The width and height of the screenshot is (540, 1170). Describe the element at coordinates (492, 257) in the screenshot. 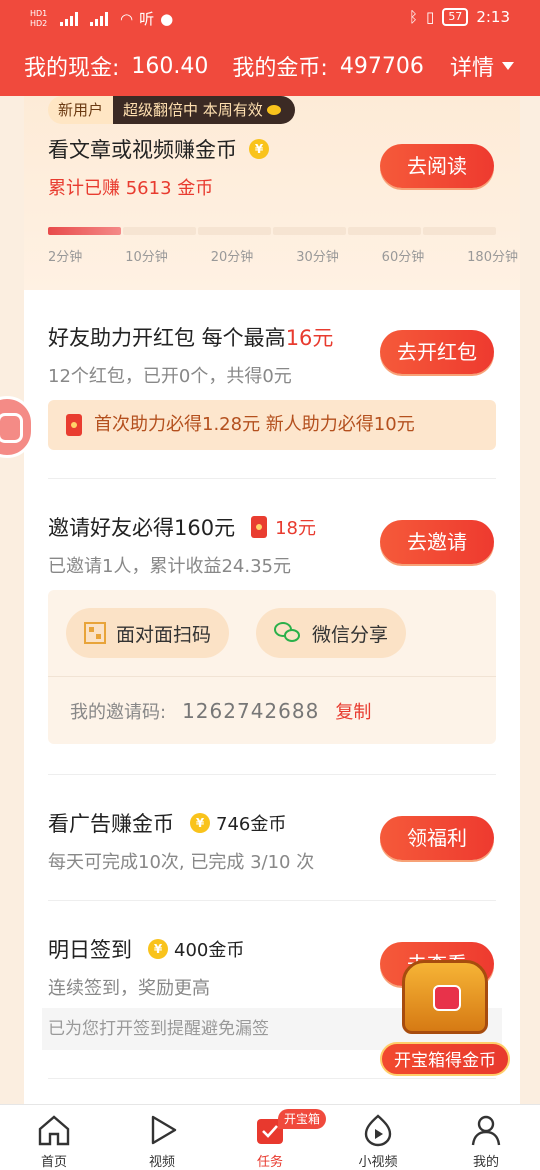

I see `tick-label: 180分钟` at that location.